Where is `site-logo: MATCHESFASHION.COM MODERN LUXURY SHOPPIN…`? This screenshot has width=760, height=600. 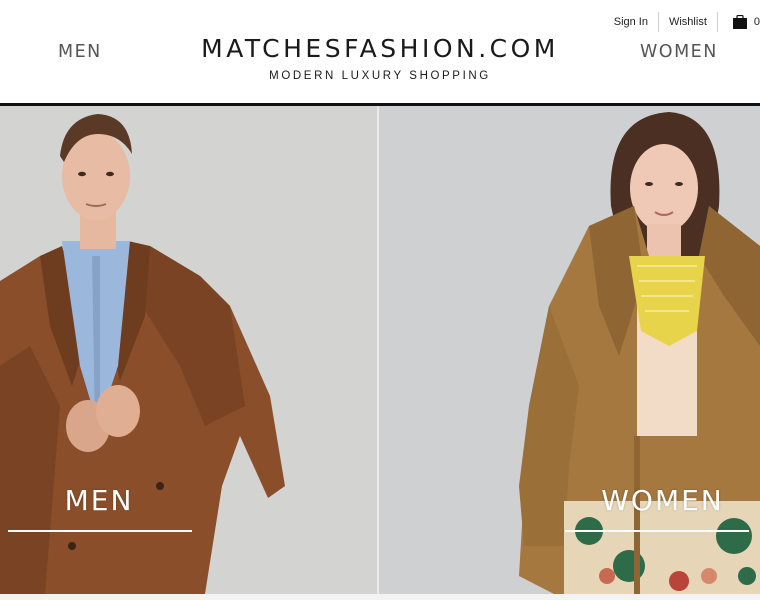 site-logo: MATCHESFASHION.COM MODERN LUXURY SHOPPIN… is located at coordinates (380, 58).